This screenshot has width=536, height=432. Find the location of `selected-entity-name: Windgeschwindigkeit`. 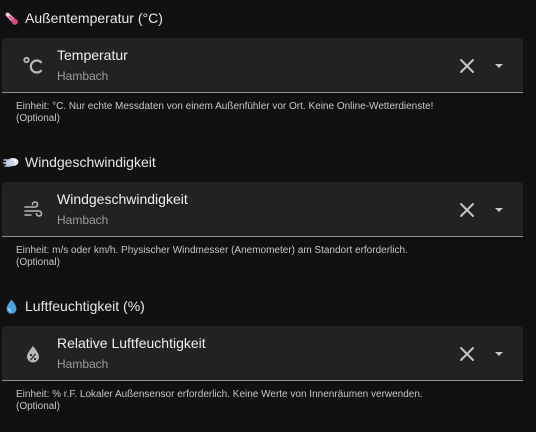

selected-entity-name: Windgeschwindigkeit is located at coordinates (122, 199).